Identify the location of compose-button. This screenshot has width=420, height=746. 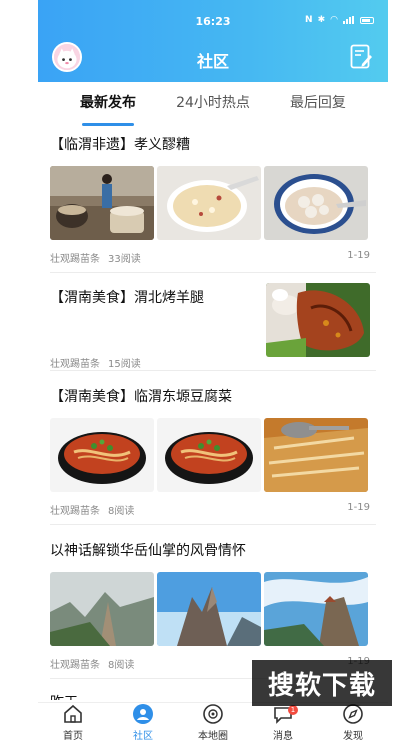
(361, 57).